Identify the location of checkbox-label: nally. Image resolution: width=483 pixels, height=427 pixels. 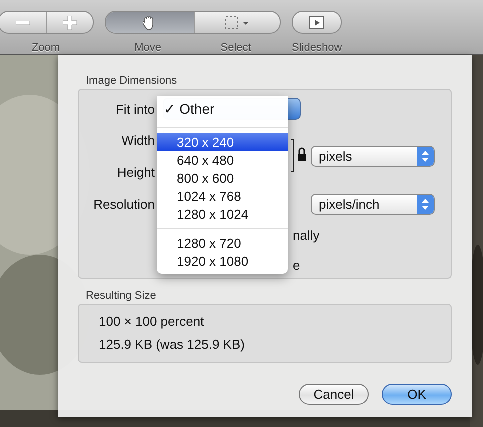
(306, 235).